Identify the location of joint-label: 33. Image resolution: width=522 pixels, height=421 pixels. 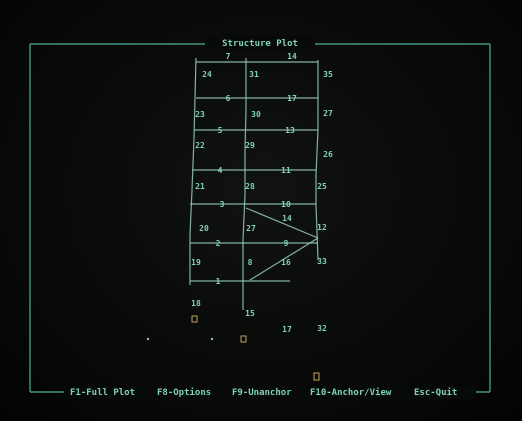
(322, 261).